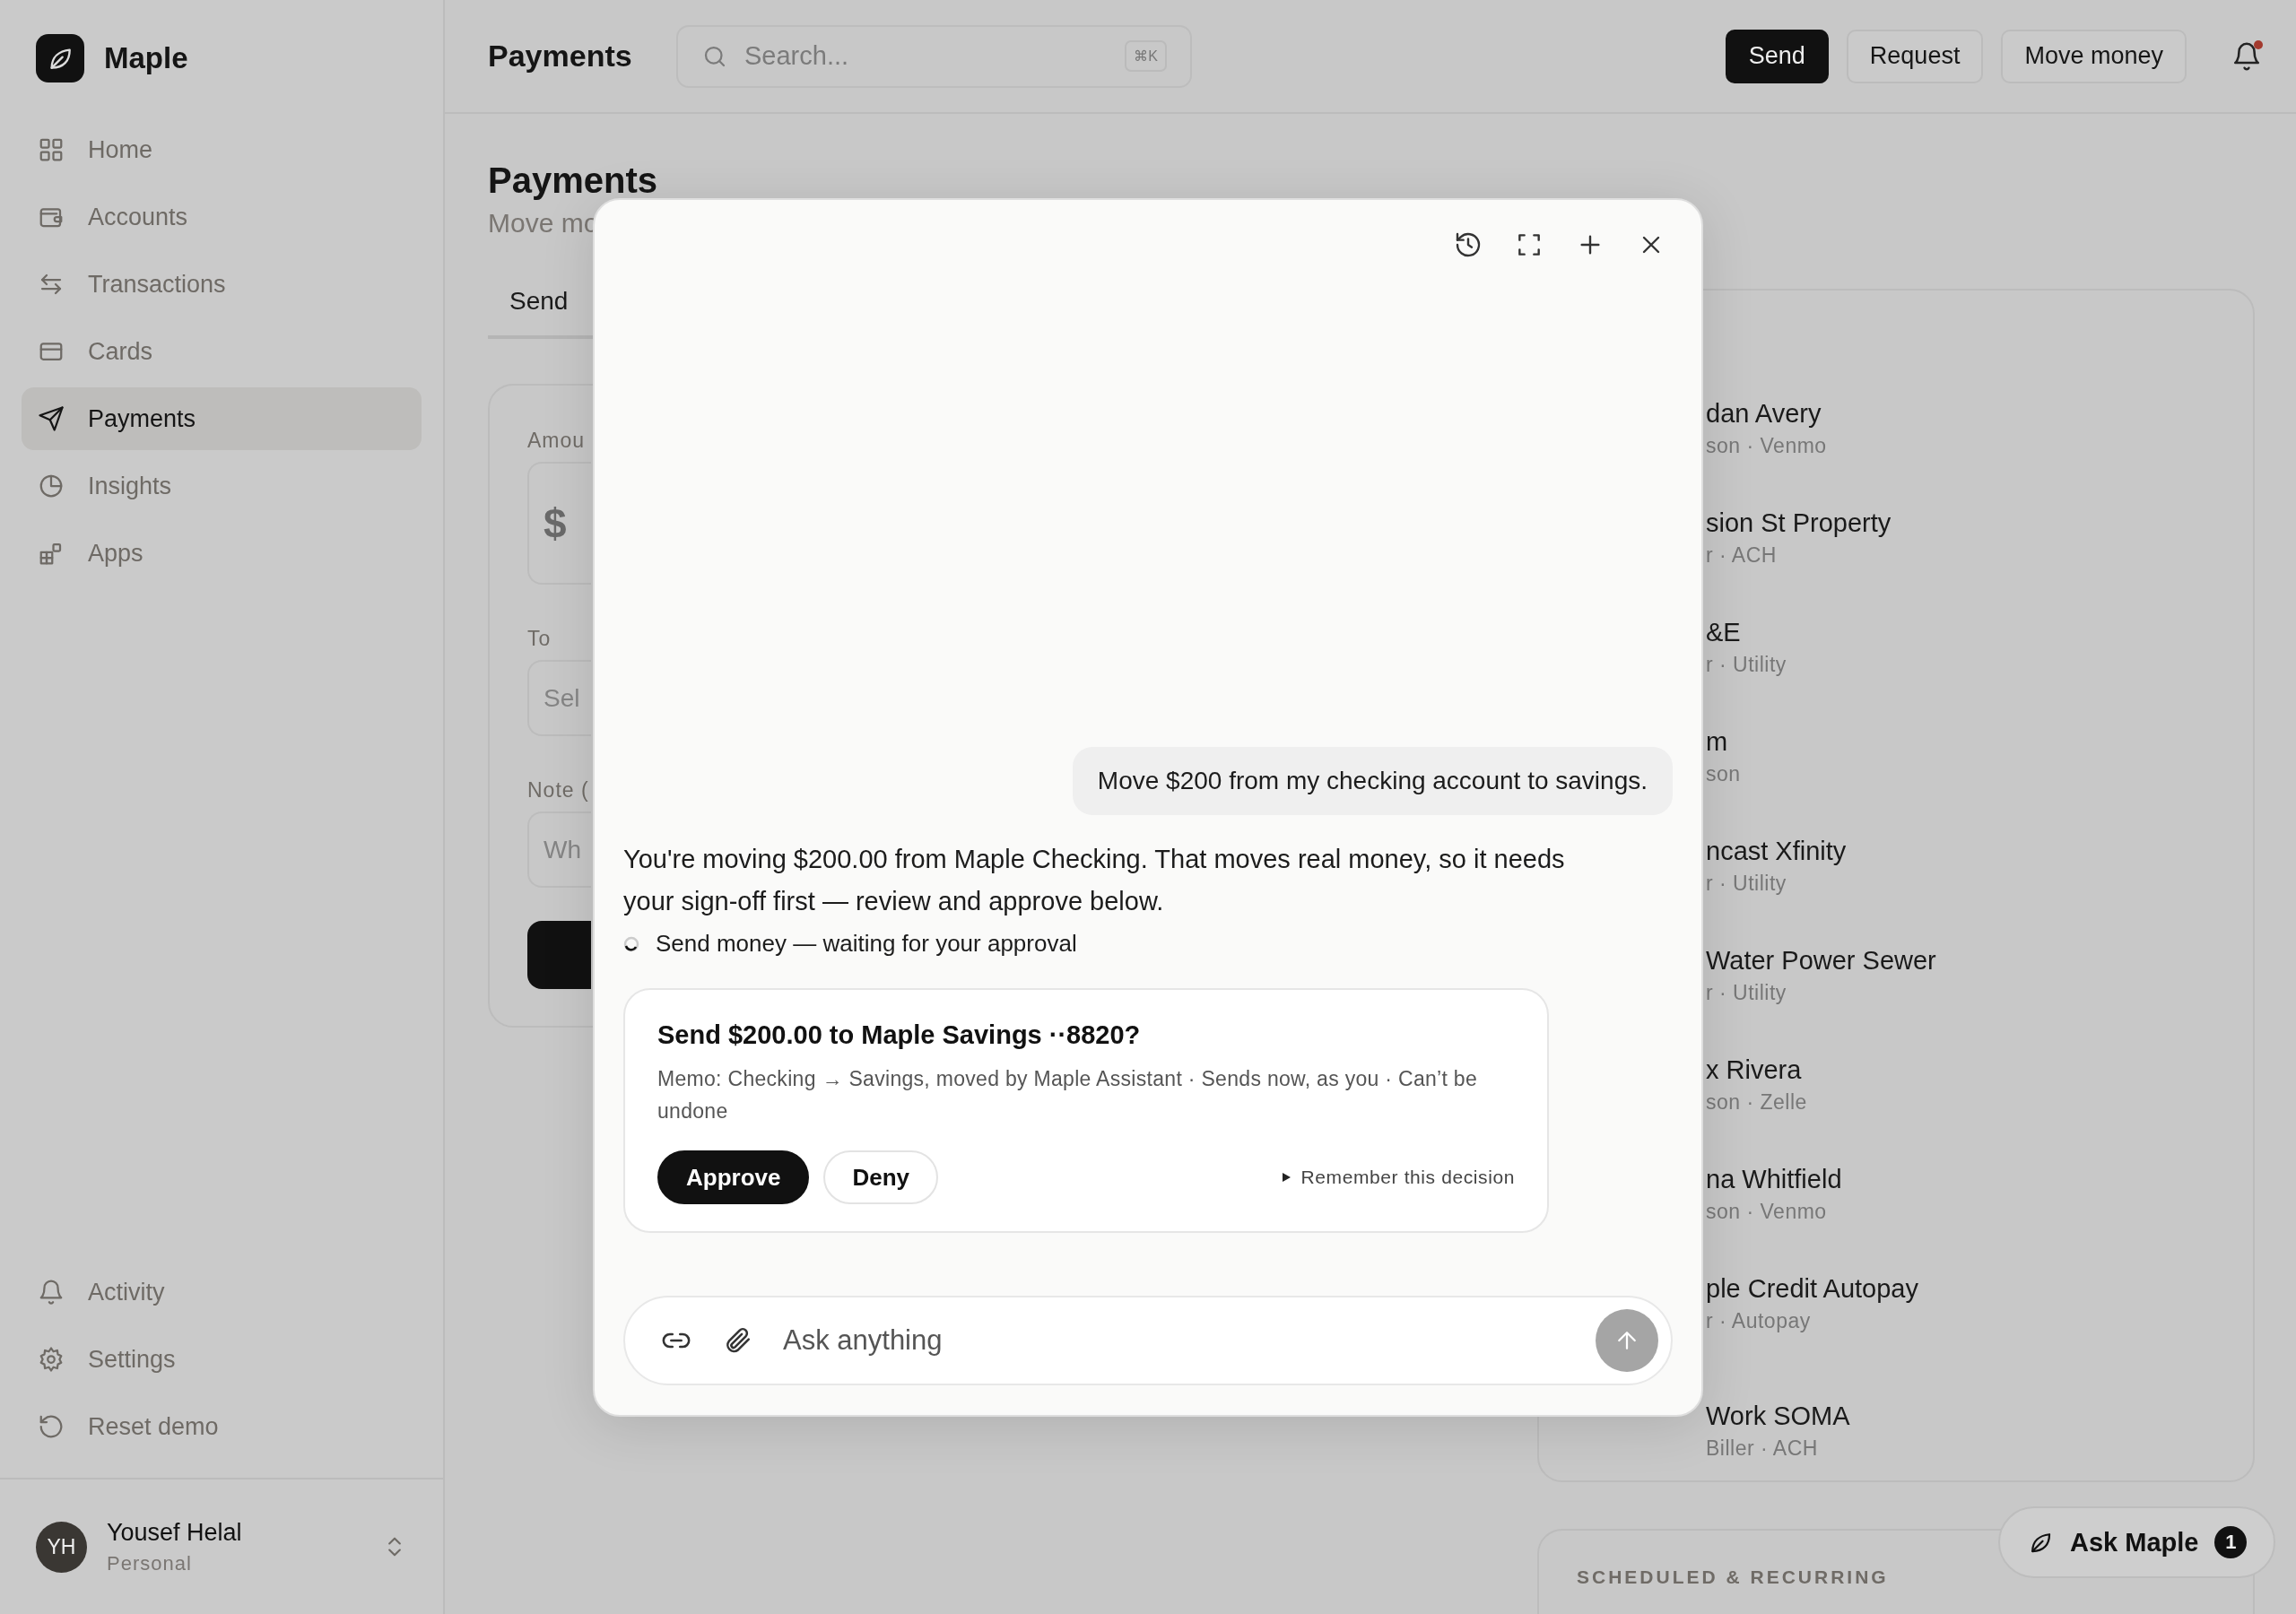 The image size is (2296, 1614). I want to click on user-name: Yousef Helal, so click(175, 1532).